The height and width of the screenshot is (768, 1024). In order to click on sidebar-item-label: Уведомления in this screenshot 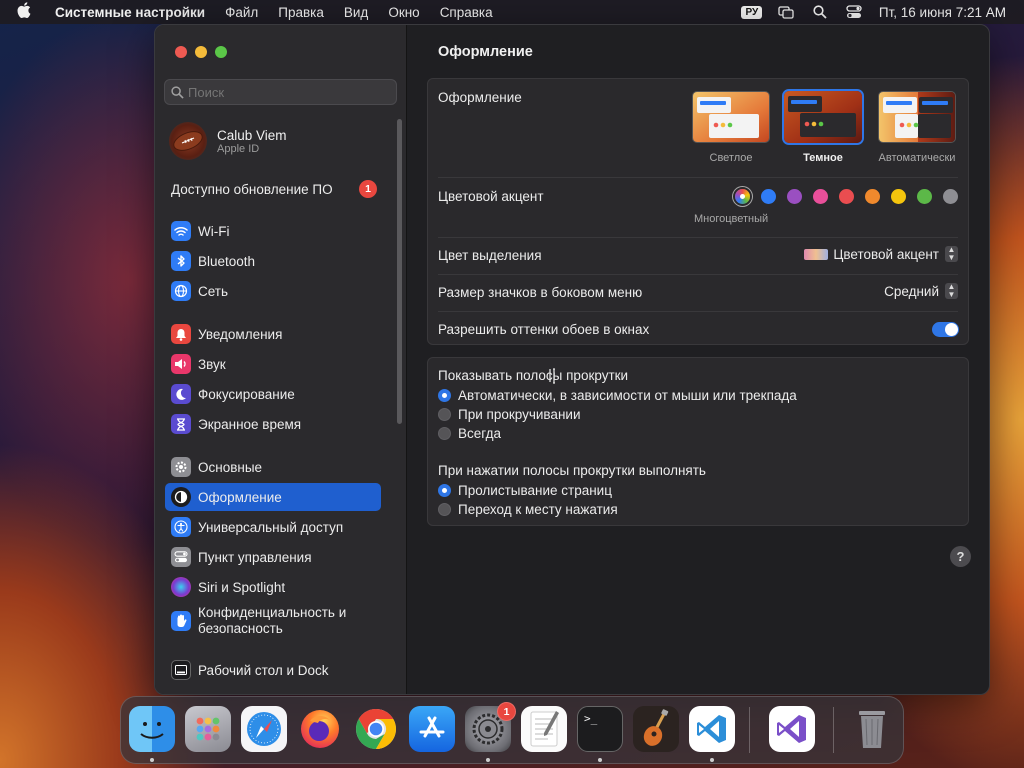, I will do `click(240, 334)`.